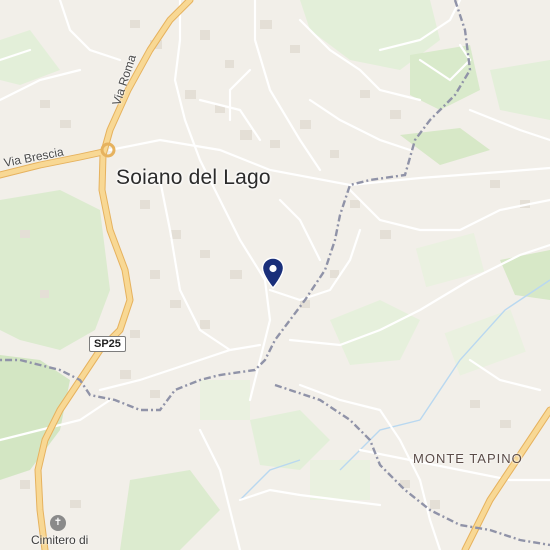  What do you see at coordinates (107, 344) in the screenshot?
I see `road-shield-sp25: SP25` at bounding box center [107, 344].